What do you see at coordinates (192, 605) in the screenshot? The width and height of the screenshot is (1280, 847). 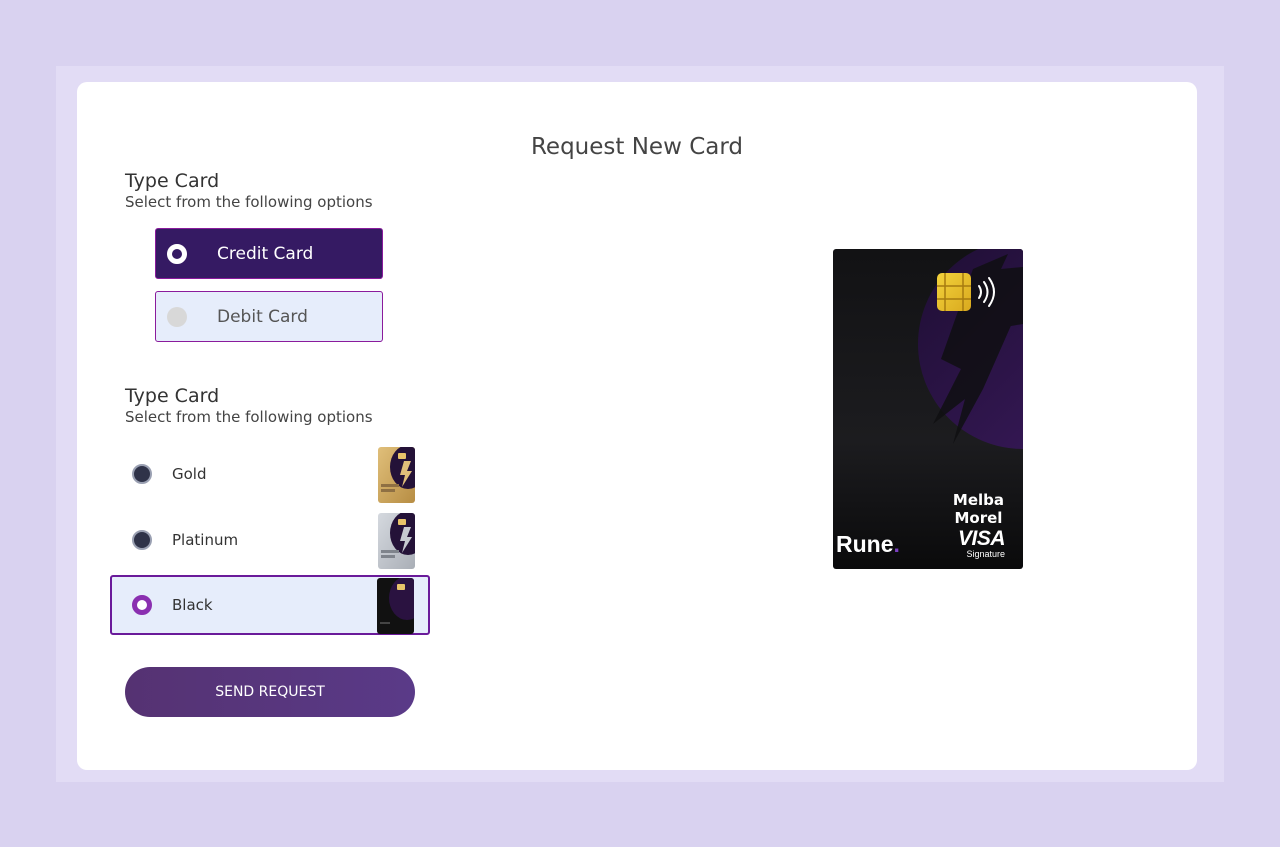 I see `tier-label-black: Black` at bounding box center [192, 605].